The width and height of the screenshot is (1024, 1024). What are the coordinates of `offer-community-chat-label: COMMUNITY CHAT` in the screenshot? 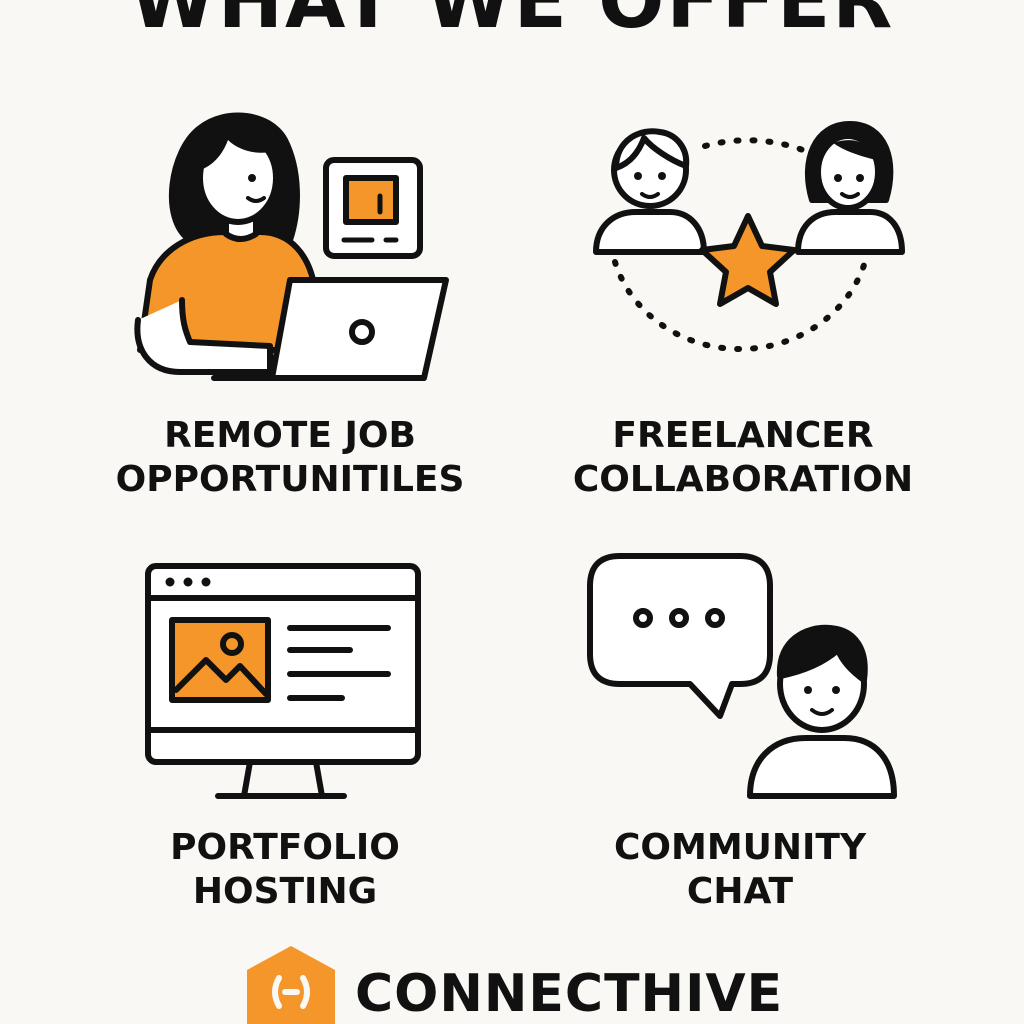 It's located at (740, 870).